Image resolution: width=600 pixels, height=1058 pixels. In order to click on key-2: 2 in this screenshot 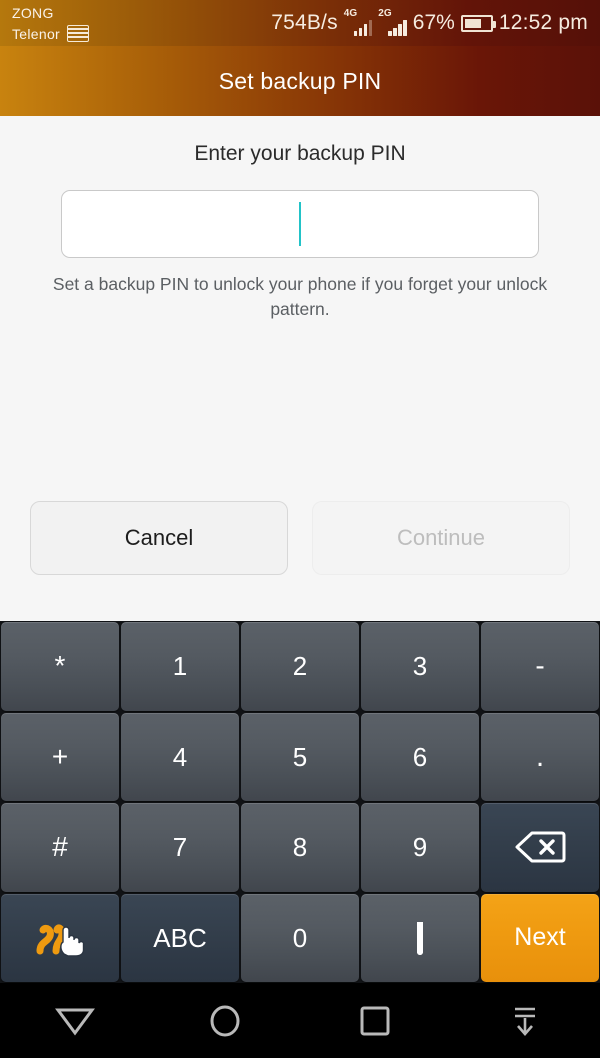, I will do `click(300, 666)`.